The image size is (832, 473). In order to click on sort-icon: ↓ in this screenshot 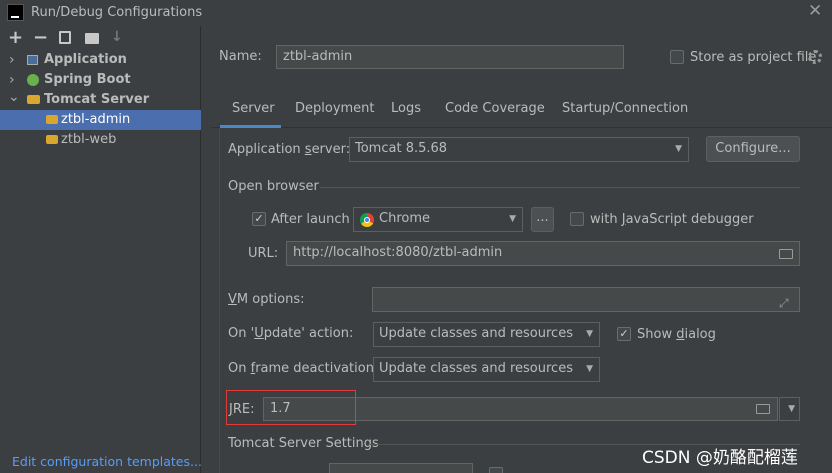, I will do `click(117, 37)`.